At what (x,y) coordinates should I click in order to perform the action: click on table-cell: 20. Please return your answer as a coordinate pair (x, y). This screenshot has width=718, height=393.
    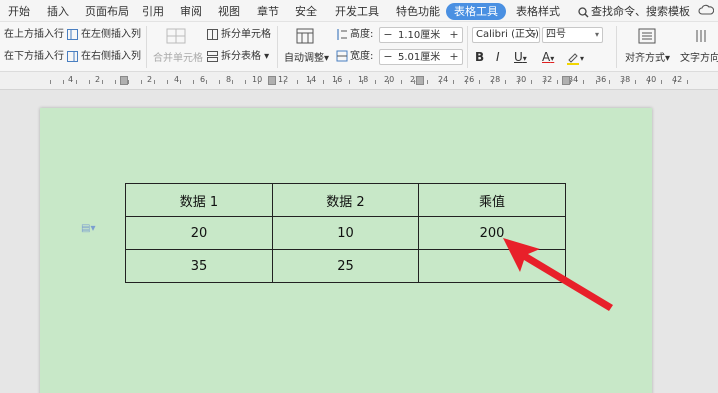
    Looking at the image, I should click on (199, 233).